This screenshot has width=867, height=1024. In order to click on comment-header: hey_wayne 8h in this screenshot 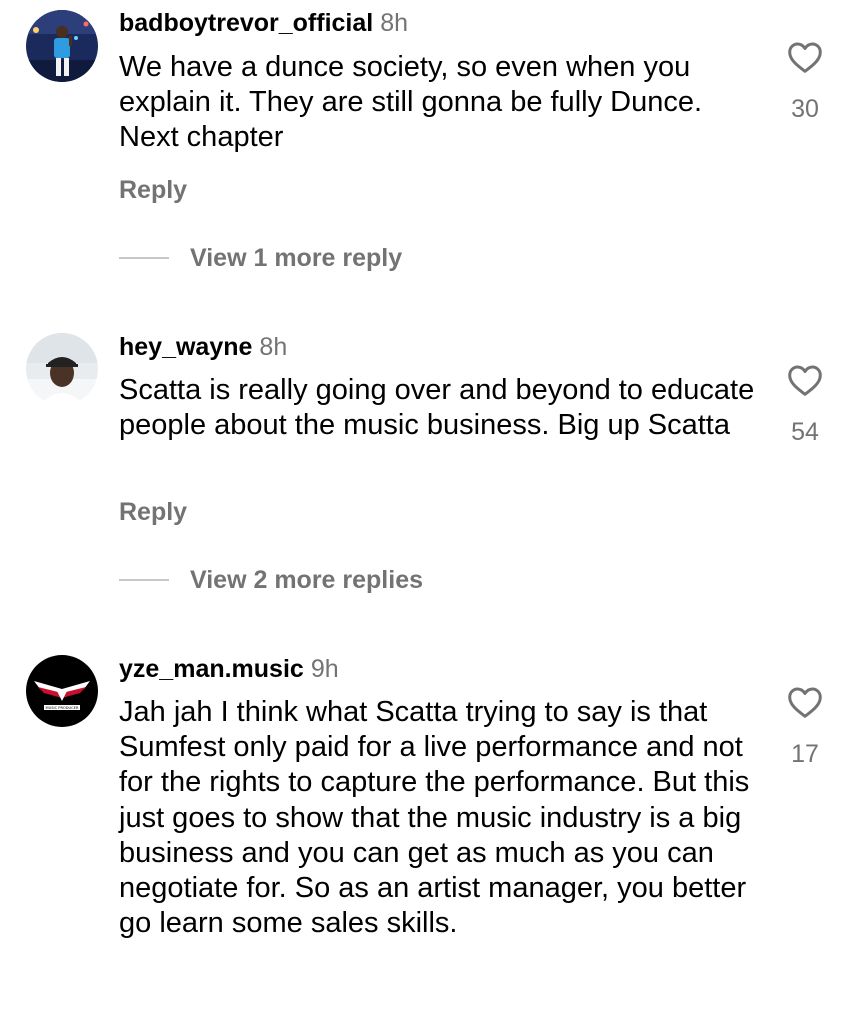, I will do `click(203, 347)`.